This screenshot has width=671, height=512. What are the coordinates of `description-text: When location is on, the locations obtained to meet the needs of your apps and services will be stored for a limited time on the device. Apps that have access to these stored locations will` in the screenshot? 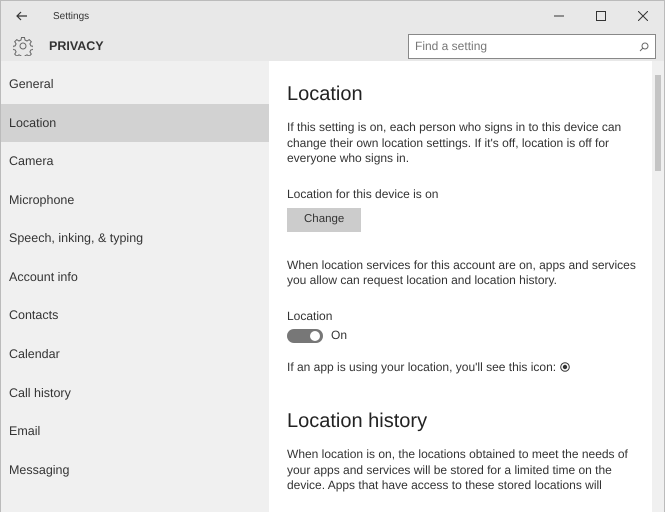 It's located at (458, 470).